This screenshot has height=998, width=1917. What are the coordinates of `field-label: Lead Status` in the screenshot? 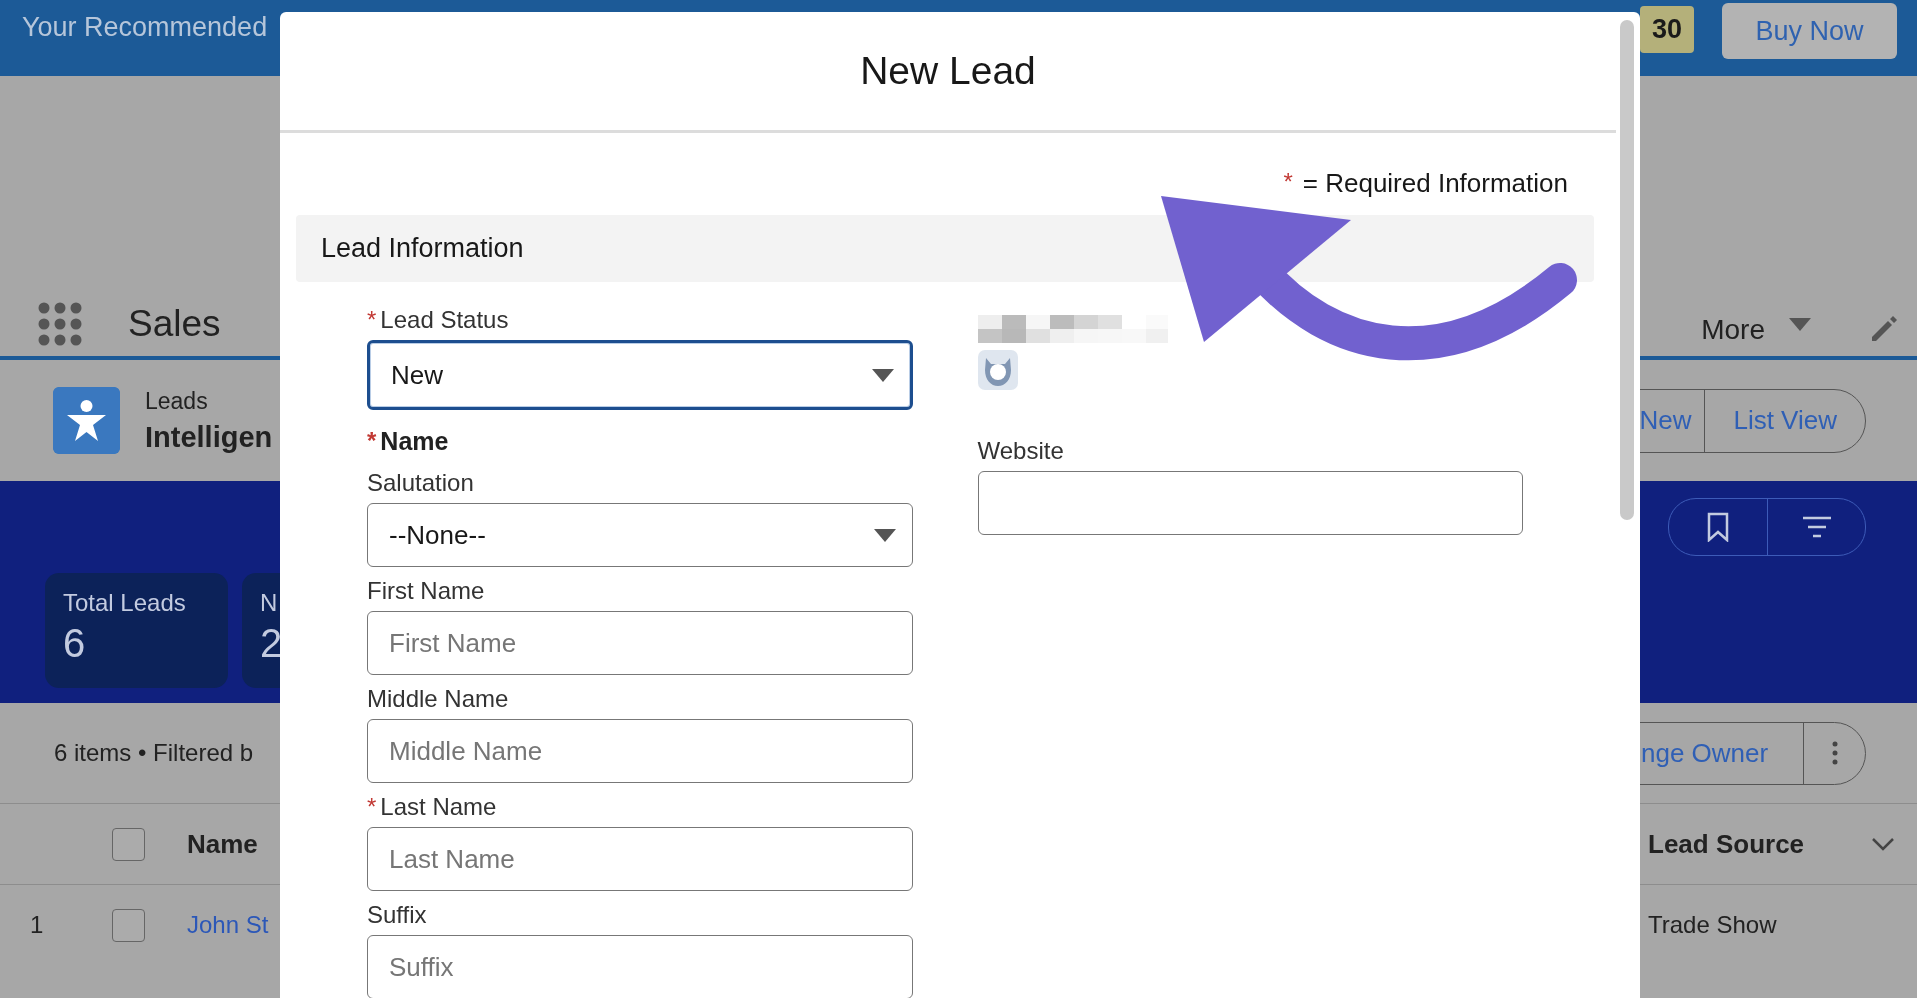 It's located at (444, 320).